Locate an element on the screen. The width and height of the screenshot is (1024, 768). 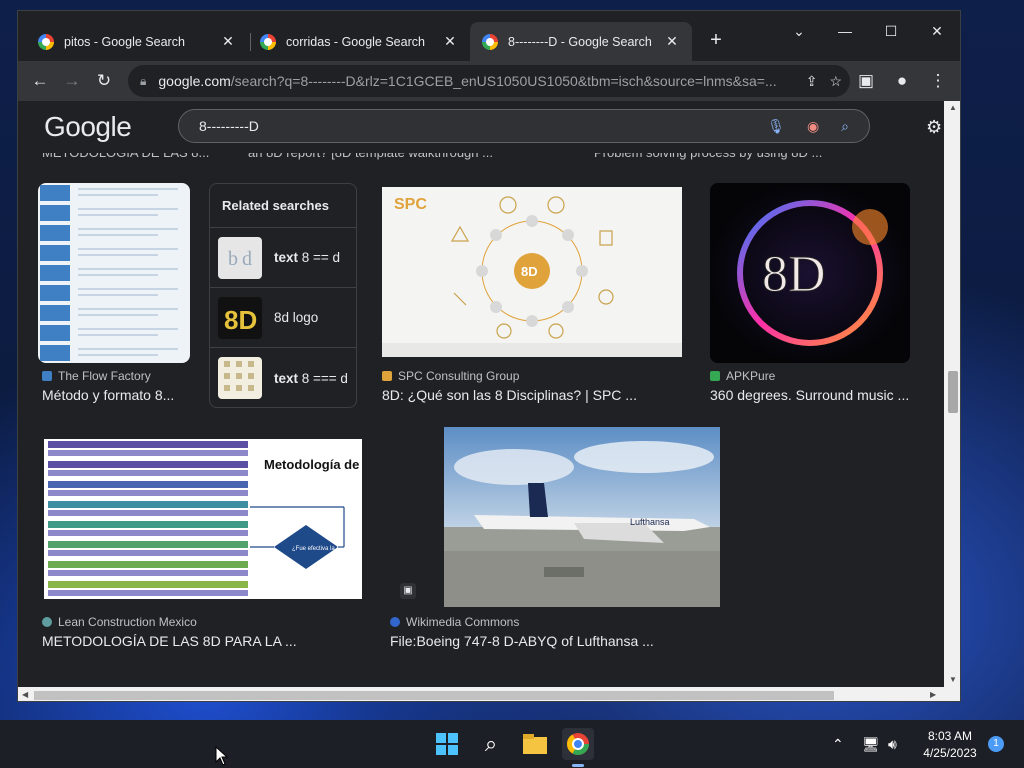
search-query-text: 8---------D is located at coordinates (229, 126).